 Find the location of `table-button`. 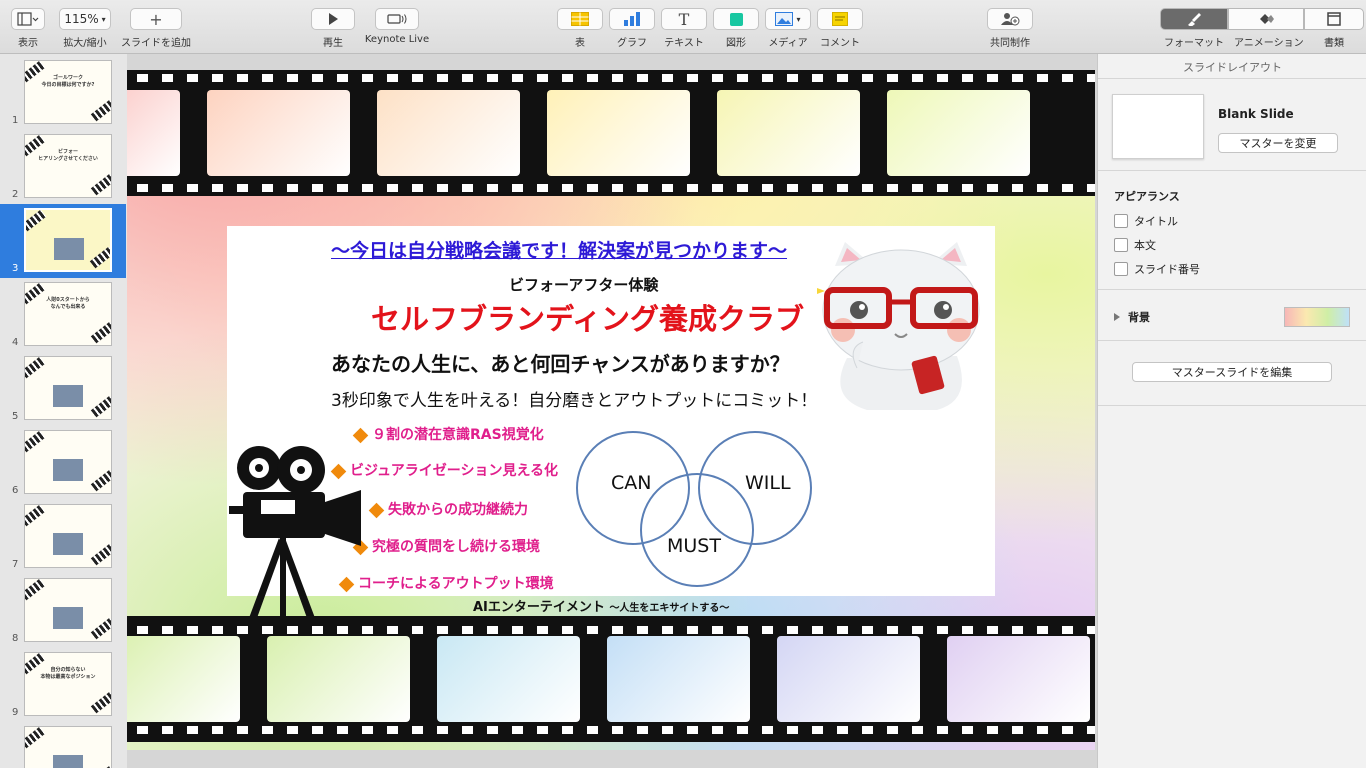

table-button is located at coordinates (580, 19).